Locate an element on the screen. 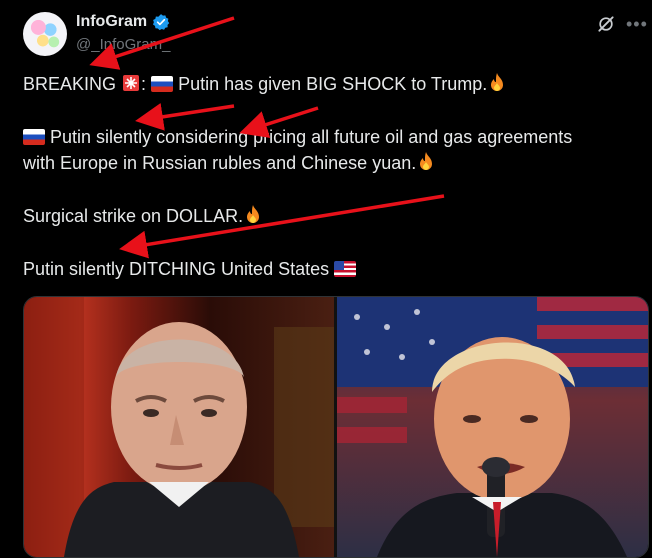 The height and width of the screenshot is (558, 652). annotation-arrow is located at coordinates (185, 117).